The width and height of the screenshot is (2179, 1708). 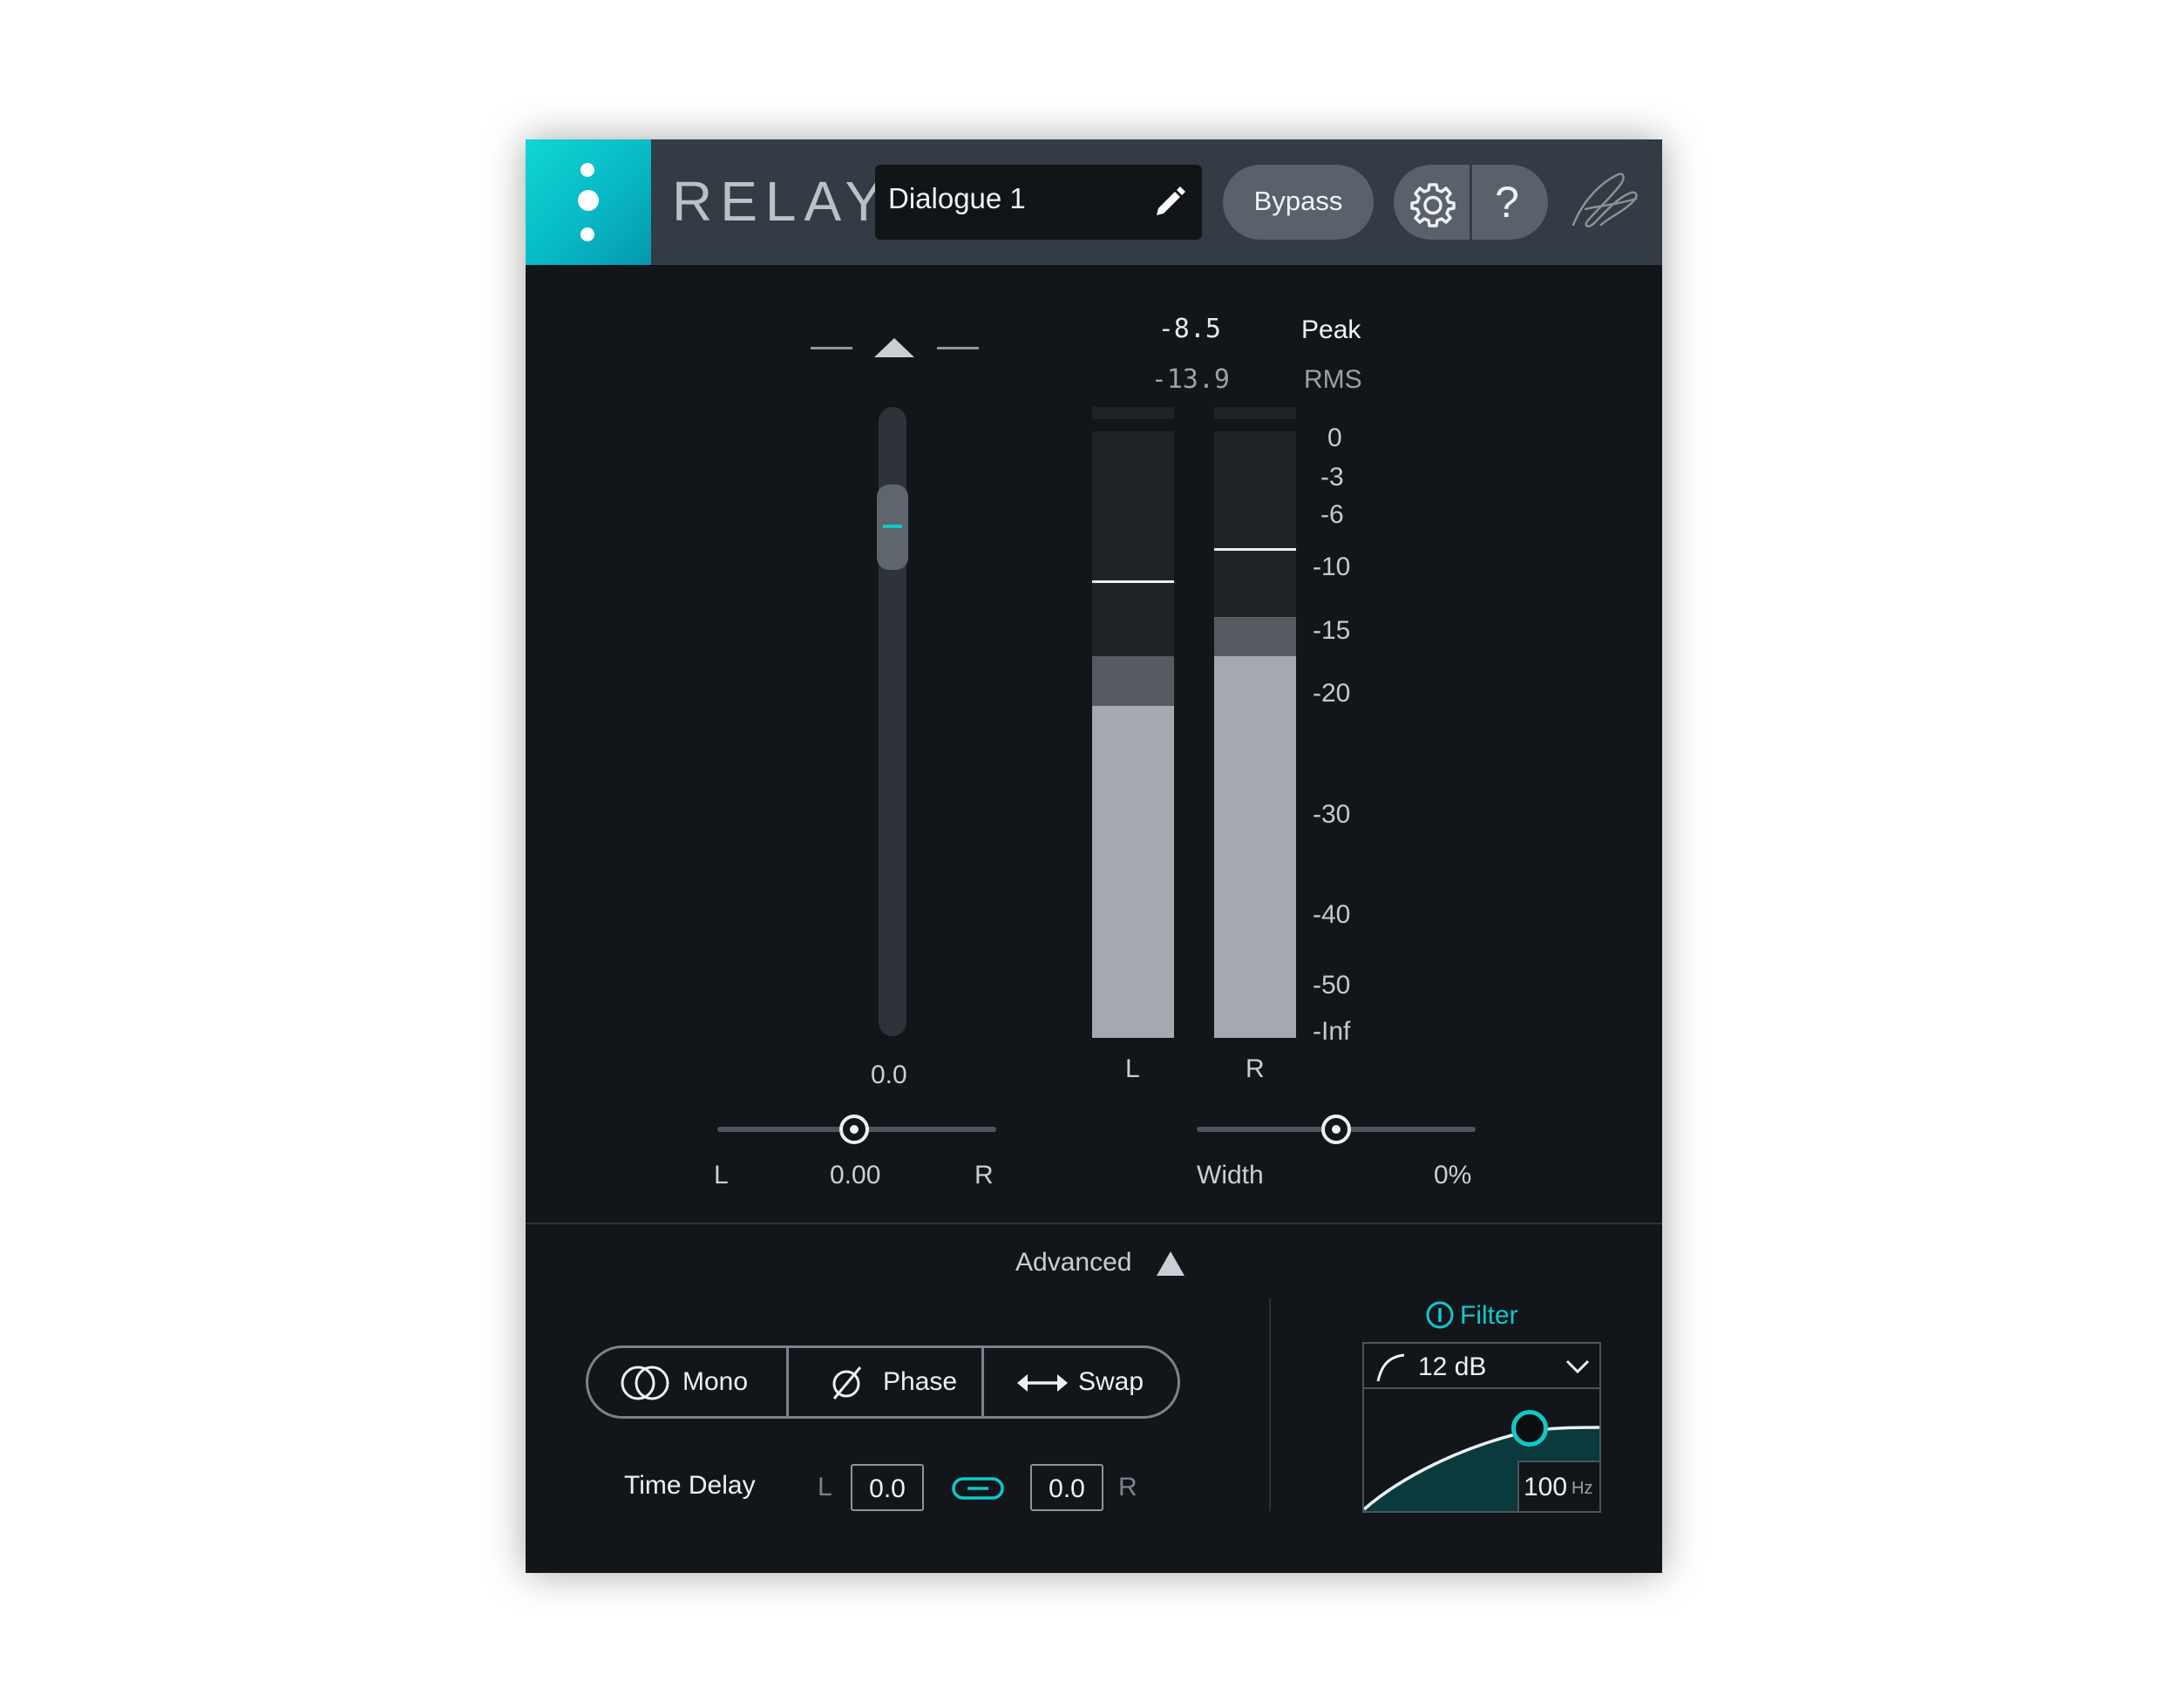 What do you see at coordinates (1529, 1428) in the screenshot?
I see `filter-frequency-handle` at bounding box center [1529, 1428].